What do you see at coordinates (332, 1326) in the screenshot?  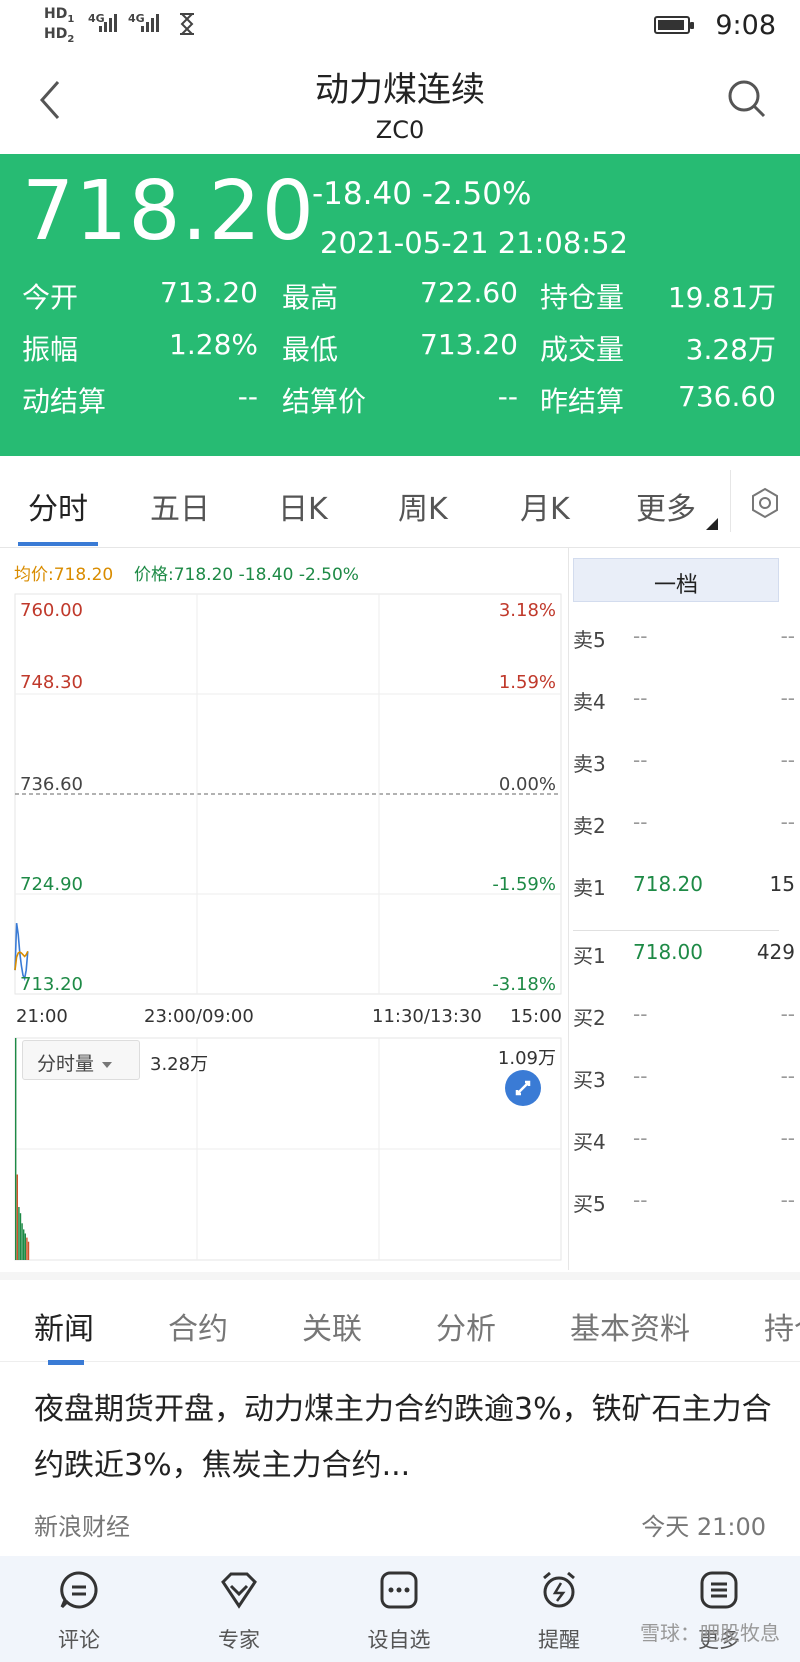 I see `tab-related: 关联` at bounding box center [332, 1326].